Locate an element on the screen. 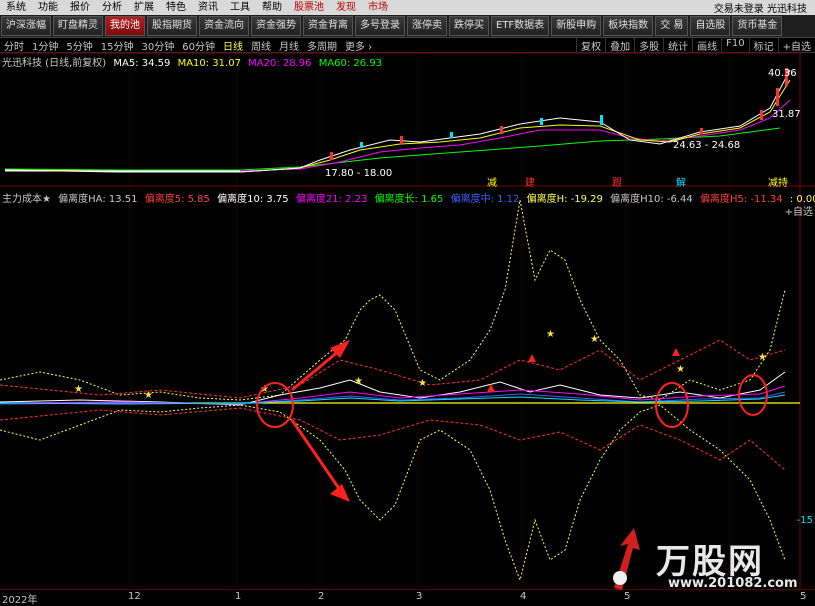 The image size is (815, 606). star-markers: ★★★ ★ ★★ ★★★ is located at coordinates (420, 365).